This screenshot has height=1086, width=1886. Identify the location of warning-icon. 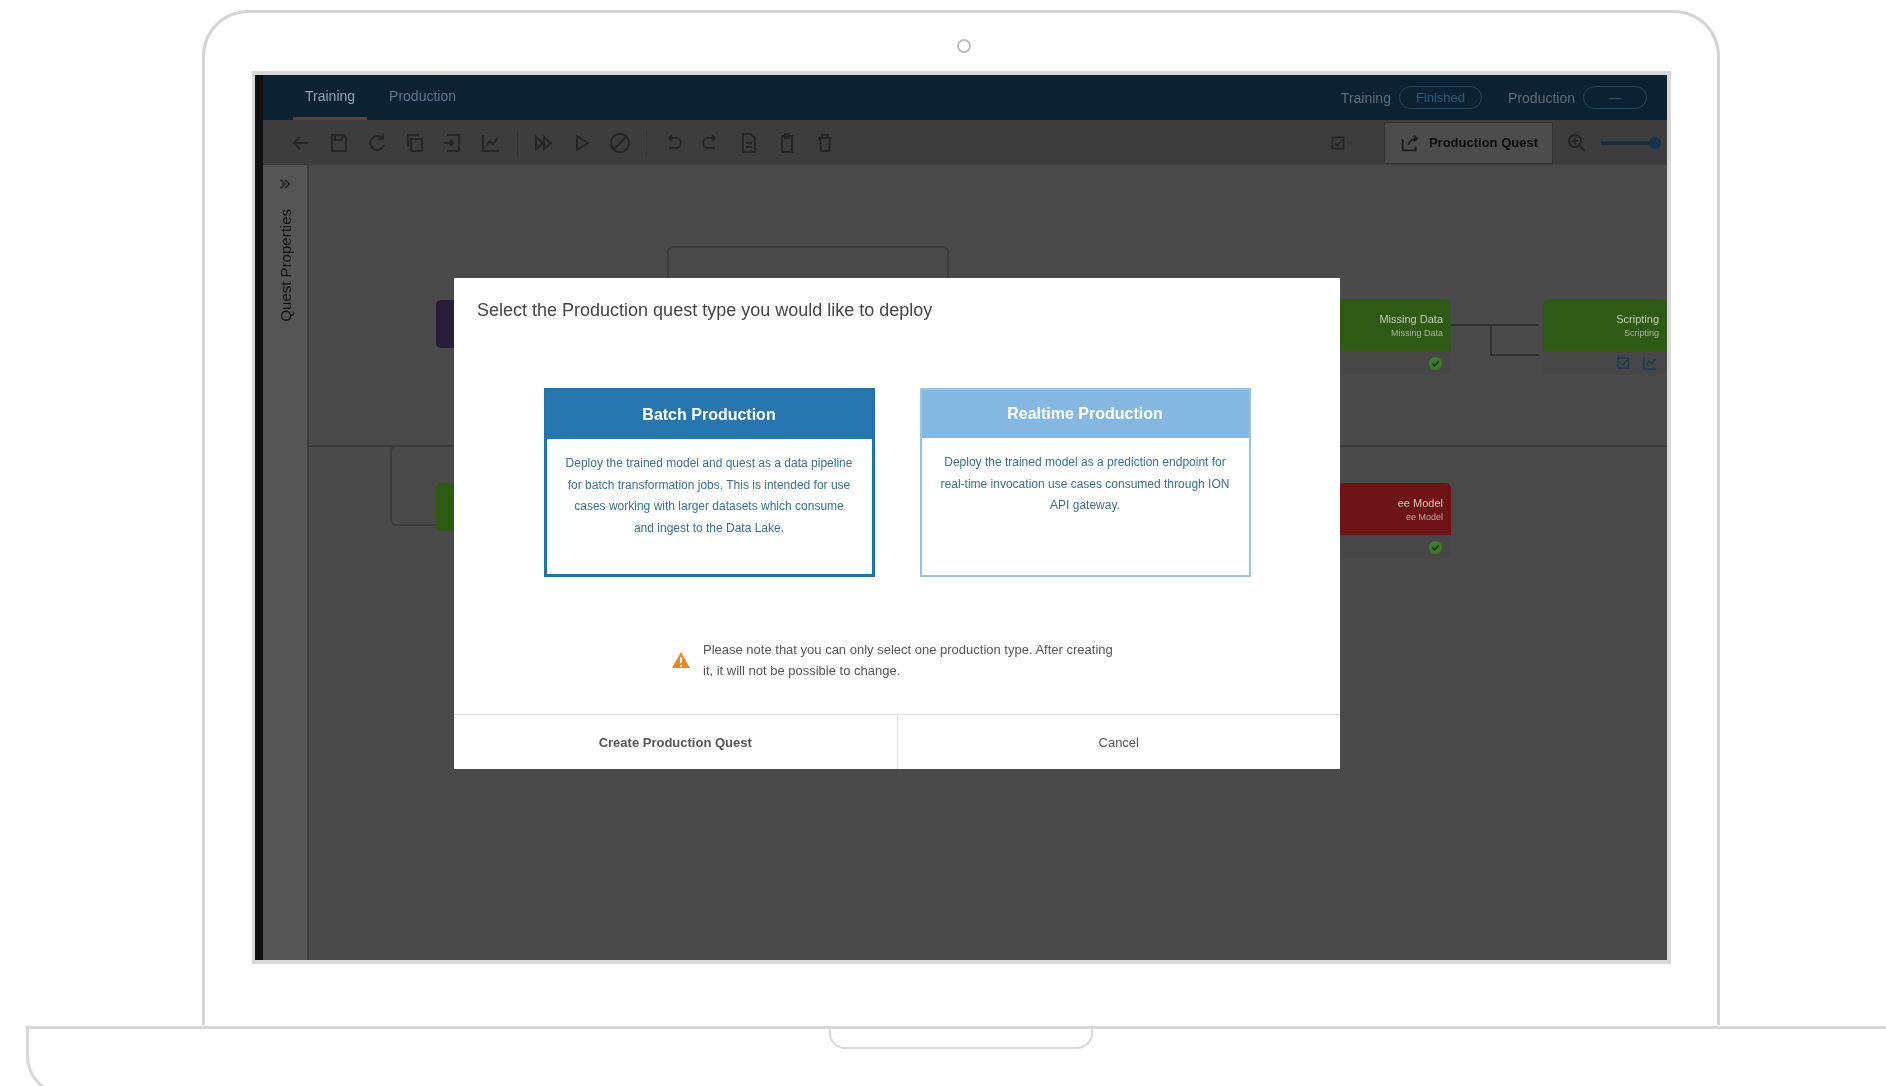
(681, 660).